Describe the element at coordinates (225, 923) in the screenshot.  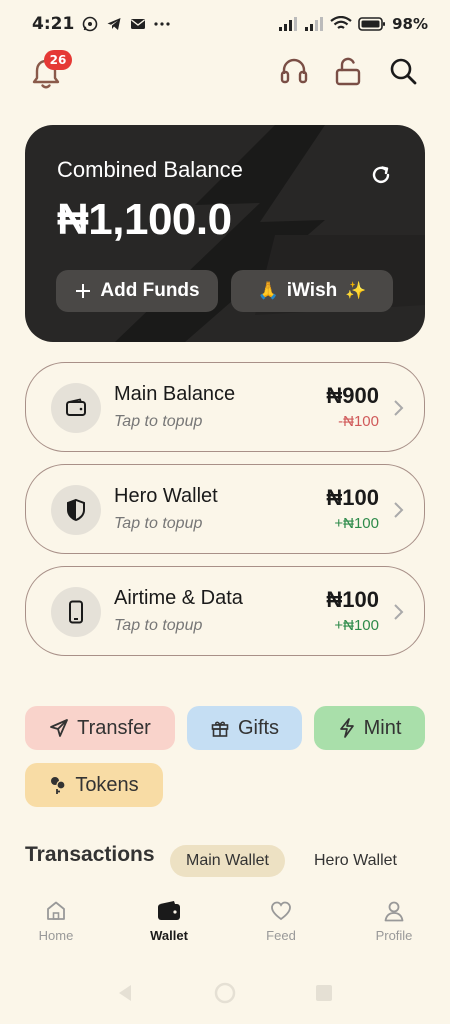
I see `bottom-nav: Home Wallet Feed Profile` at that location.